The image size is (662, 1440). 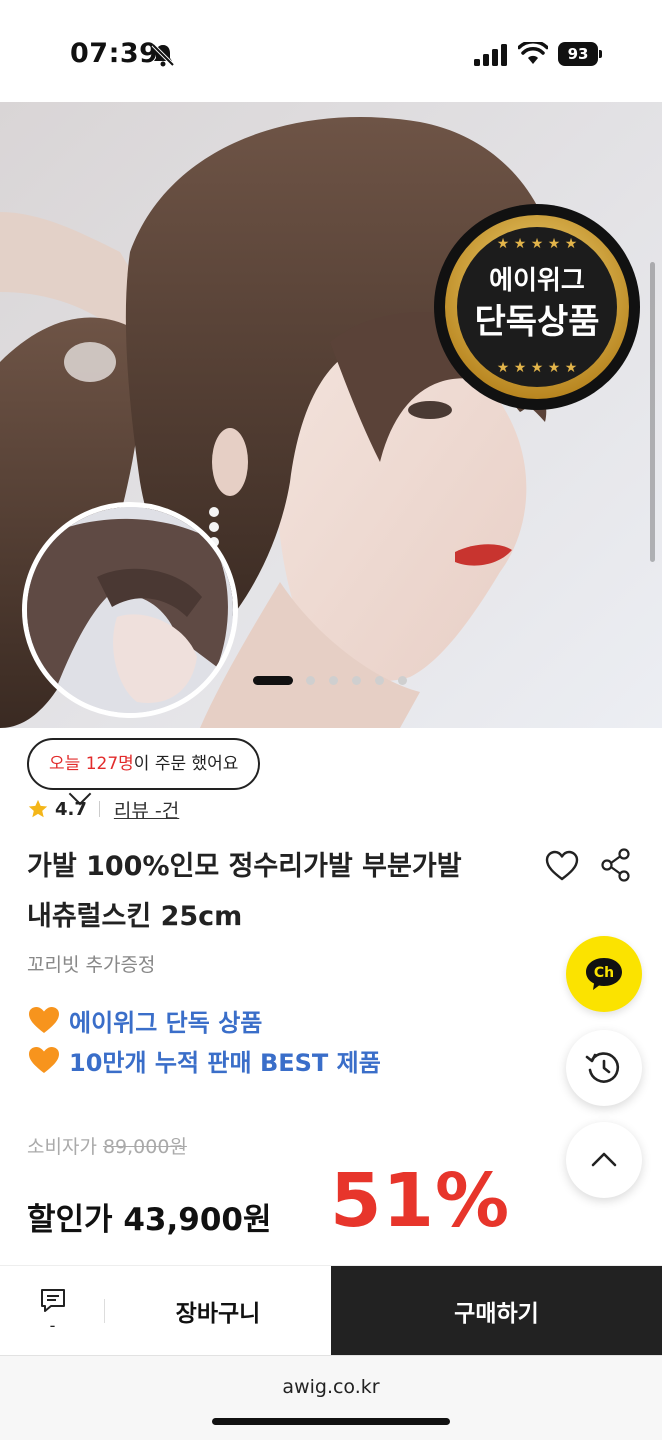 What do you see at coordinates (496, 1311) in the screenshot?
I see `buy-now-button: 구매하기` at bounding box center [496, 1311].